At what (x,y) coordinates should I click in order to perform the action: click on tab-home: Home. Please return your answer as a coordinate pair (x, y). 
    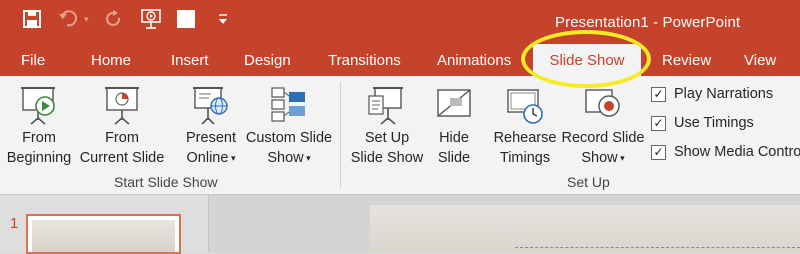
    Looking at the image, I should click on (111, 60).